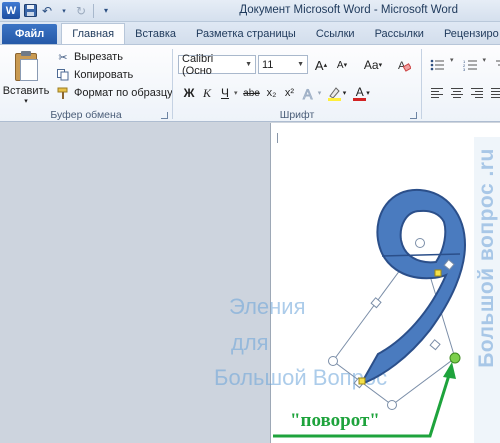 The image size is (500, 443). What do you see at coordinates (449, 370) in the screenshot?
I see `arrow-head` at bounding box center [449, 370].